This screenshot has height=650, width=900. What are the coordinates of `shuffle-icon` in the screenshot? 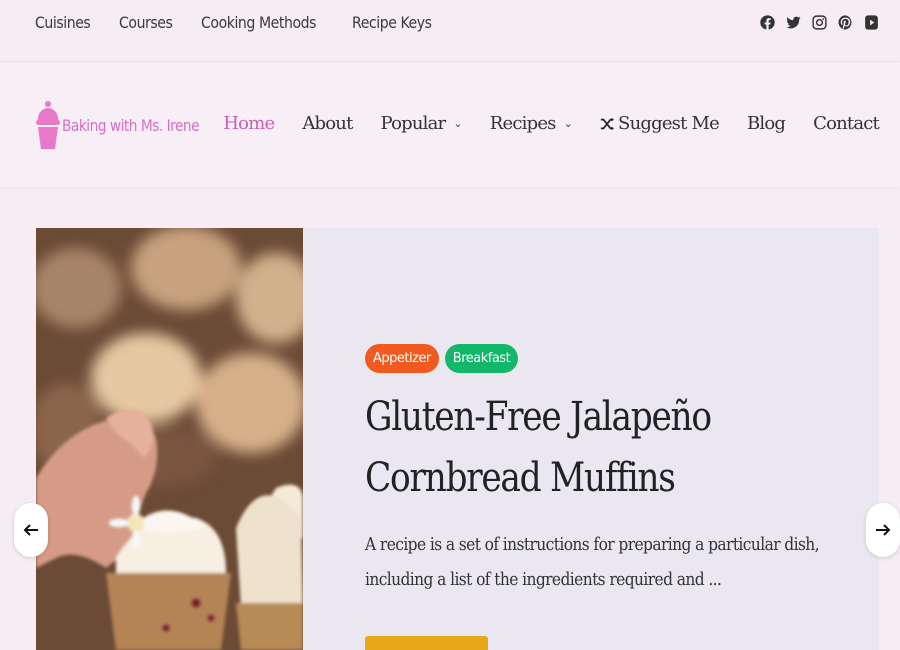 It's located at (607, 123).